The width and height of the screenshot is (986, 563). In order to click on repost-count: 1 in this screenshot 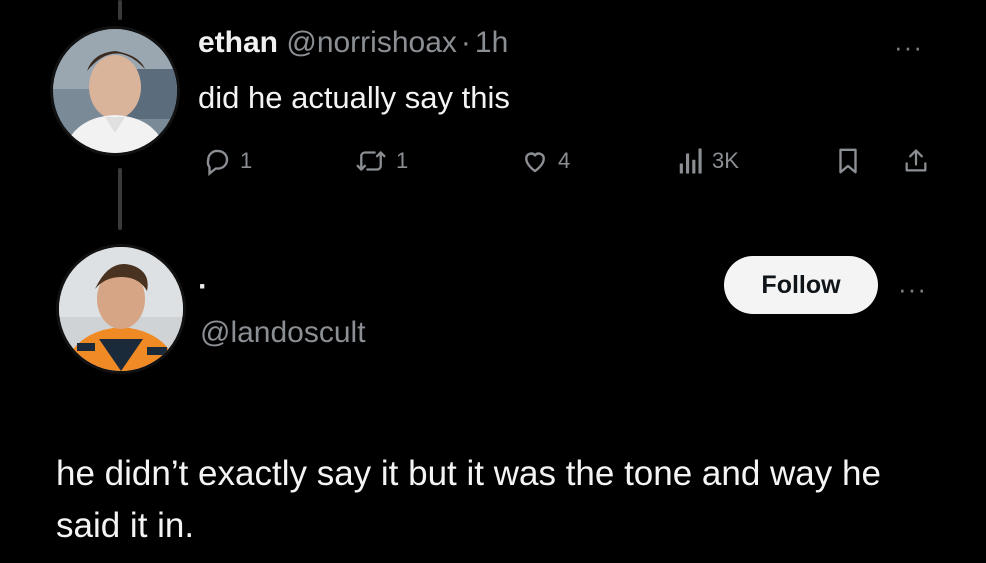, I will do `click(402, 160)`.